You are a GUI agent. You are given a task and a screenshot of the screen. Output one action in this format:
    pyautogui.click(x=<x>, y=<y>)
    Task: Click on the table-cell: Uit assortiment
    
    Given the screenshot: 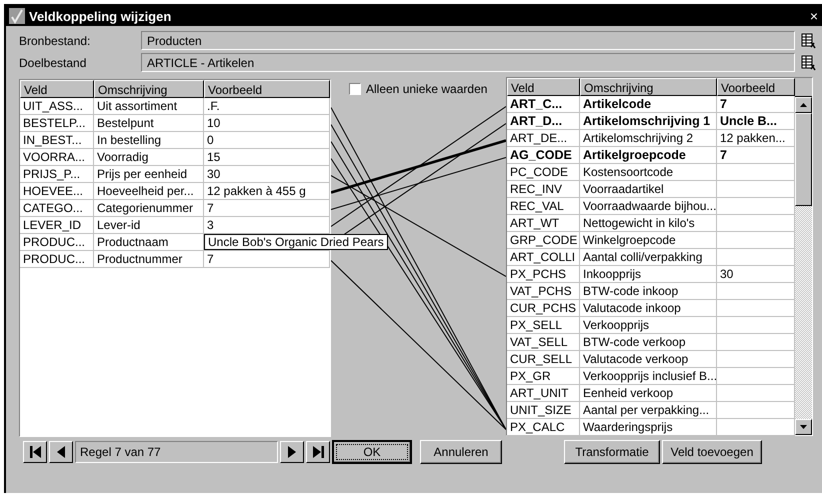 What is the action you would take?
    pyautogui.click(x=149, y=106)
    